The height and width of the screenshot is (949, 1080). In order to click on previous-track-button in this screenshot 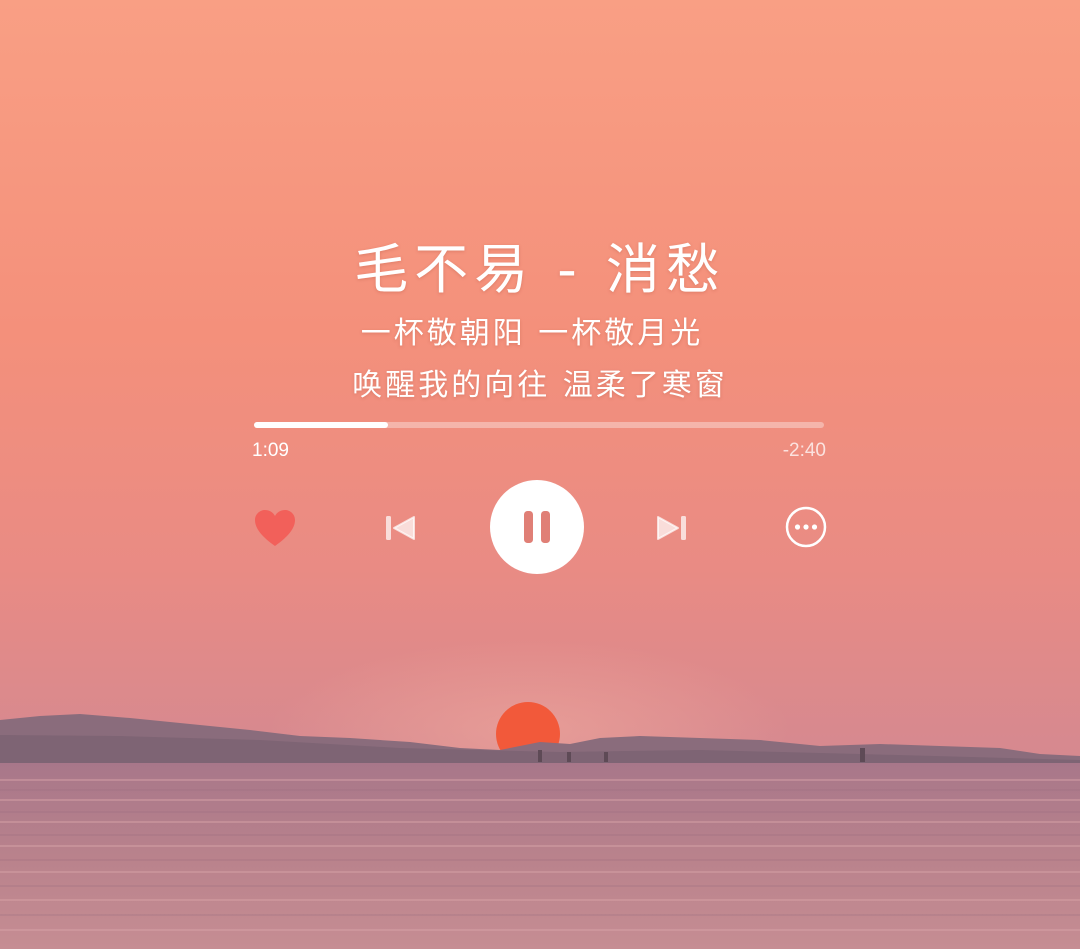, I will do `click(400, 528)`.